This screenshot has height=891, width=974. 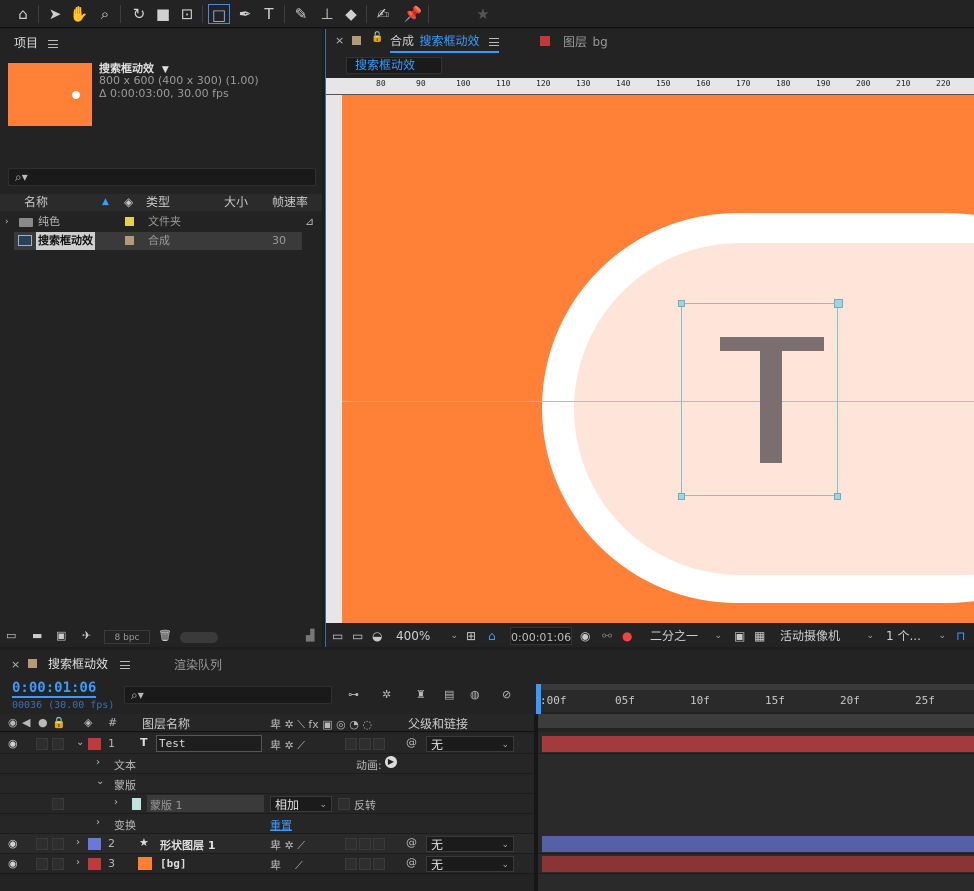 What do you see at coordinates (449, 694) in the screenshot?
I see `frame-blending-icon: ▤` at bounding box center [449, 694].